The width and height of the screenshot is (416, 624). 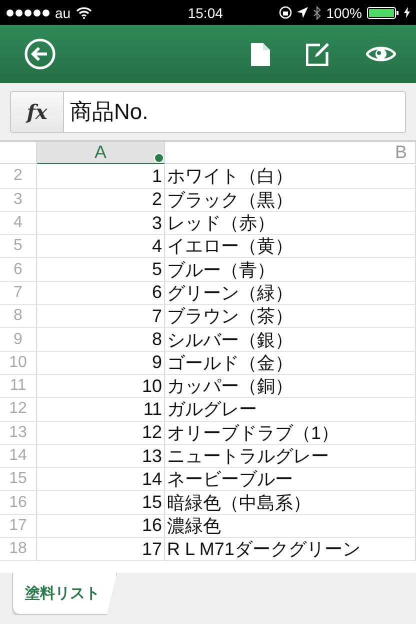 I want to click on table-cell: ブラック（黒）, so click(x=290, y=200).